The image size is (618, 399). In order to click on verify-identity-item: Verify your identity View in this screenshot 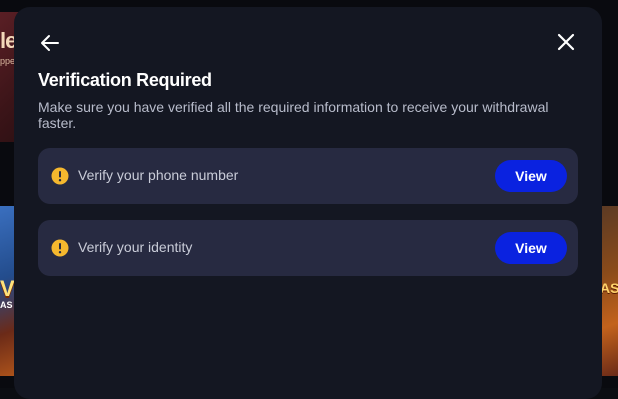, I will do `click(308, 248)`.